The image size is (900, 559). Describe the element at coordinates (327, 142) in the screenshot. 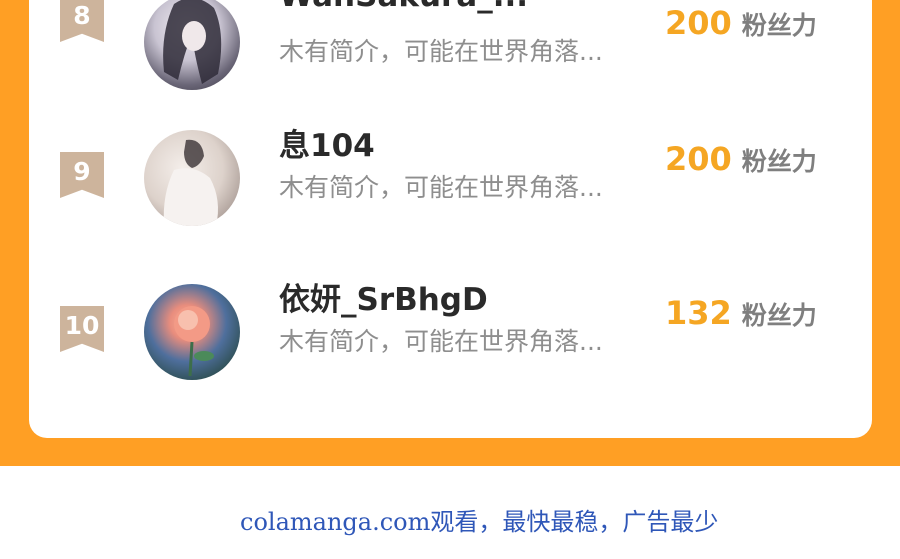

I see `username: 息104` at that location.